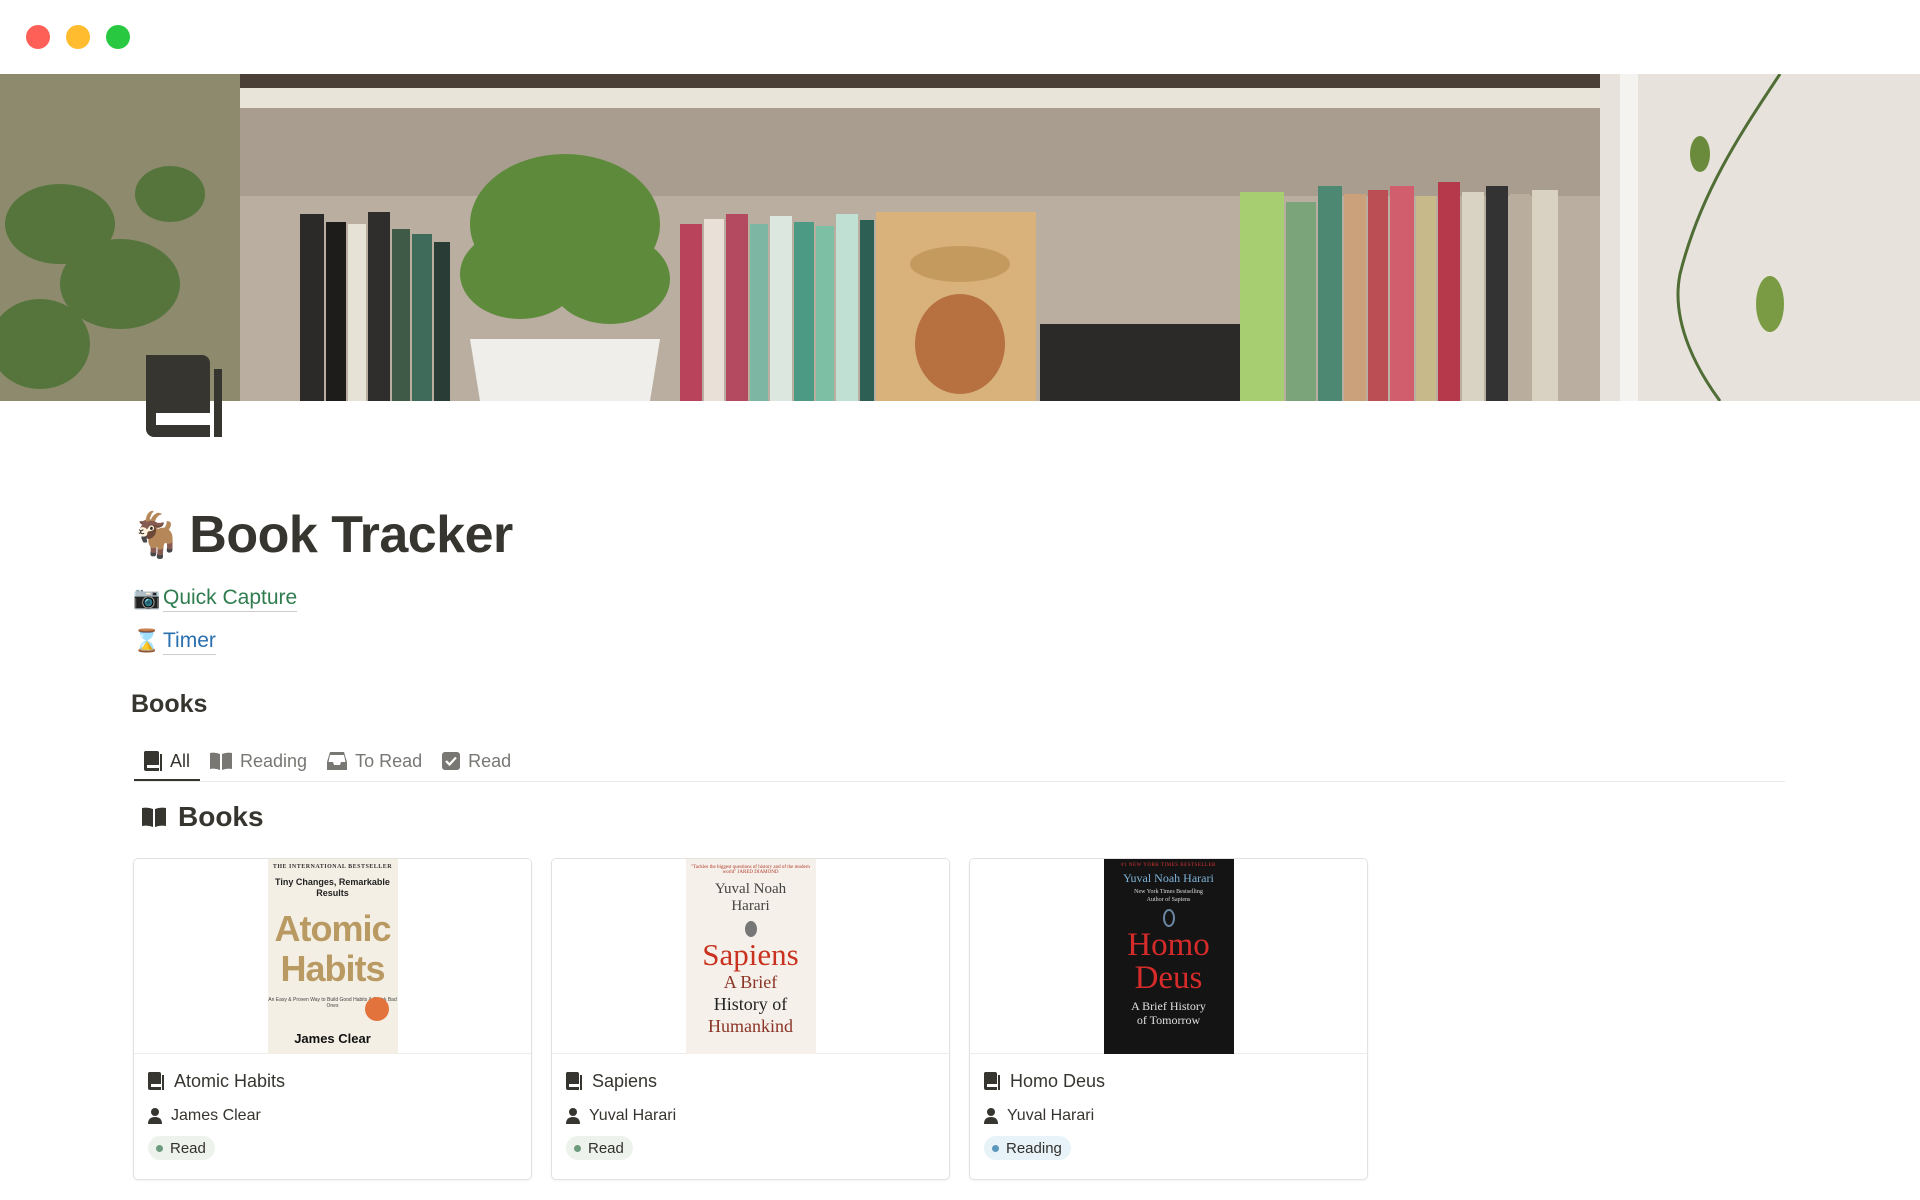 This screenshot has height=1200, width=1920. What do you see at coordinates (184, 396) in the screenshot?
I see `page-icon-book` at bounding box center [184, 396].